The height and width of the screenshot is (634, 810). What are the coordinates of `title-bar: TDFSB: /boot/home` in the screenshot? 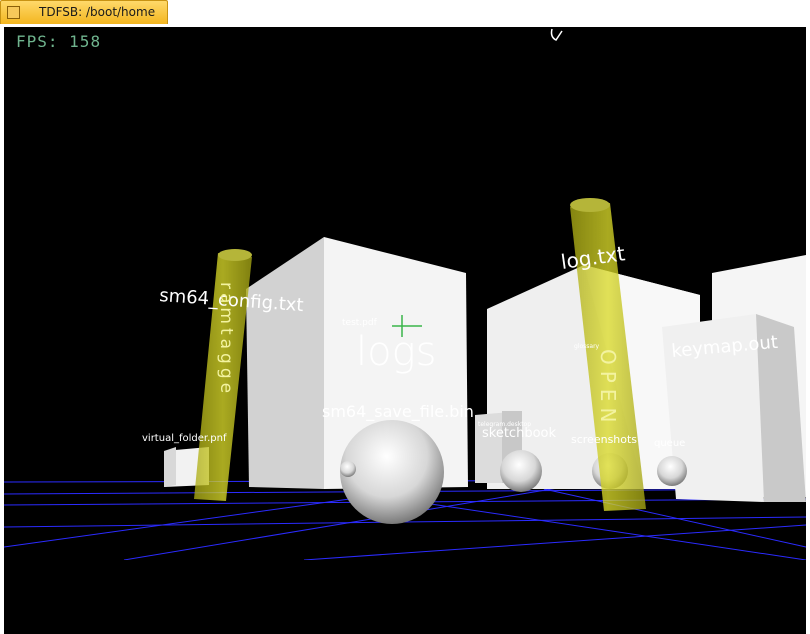 It's located at (405, 13).